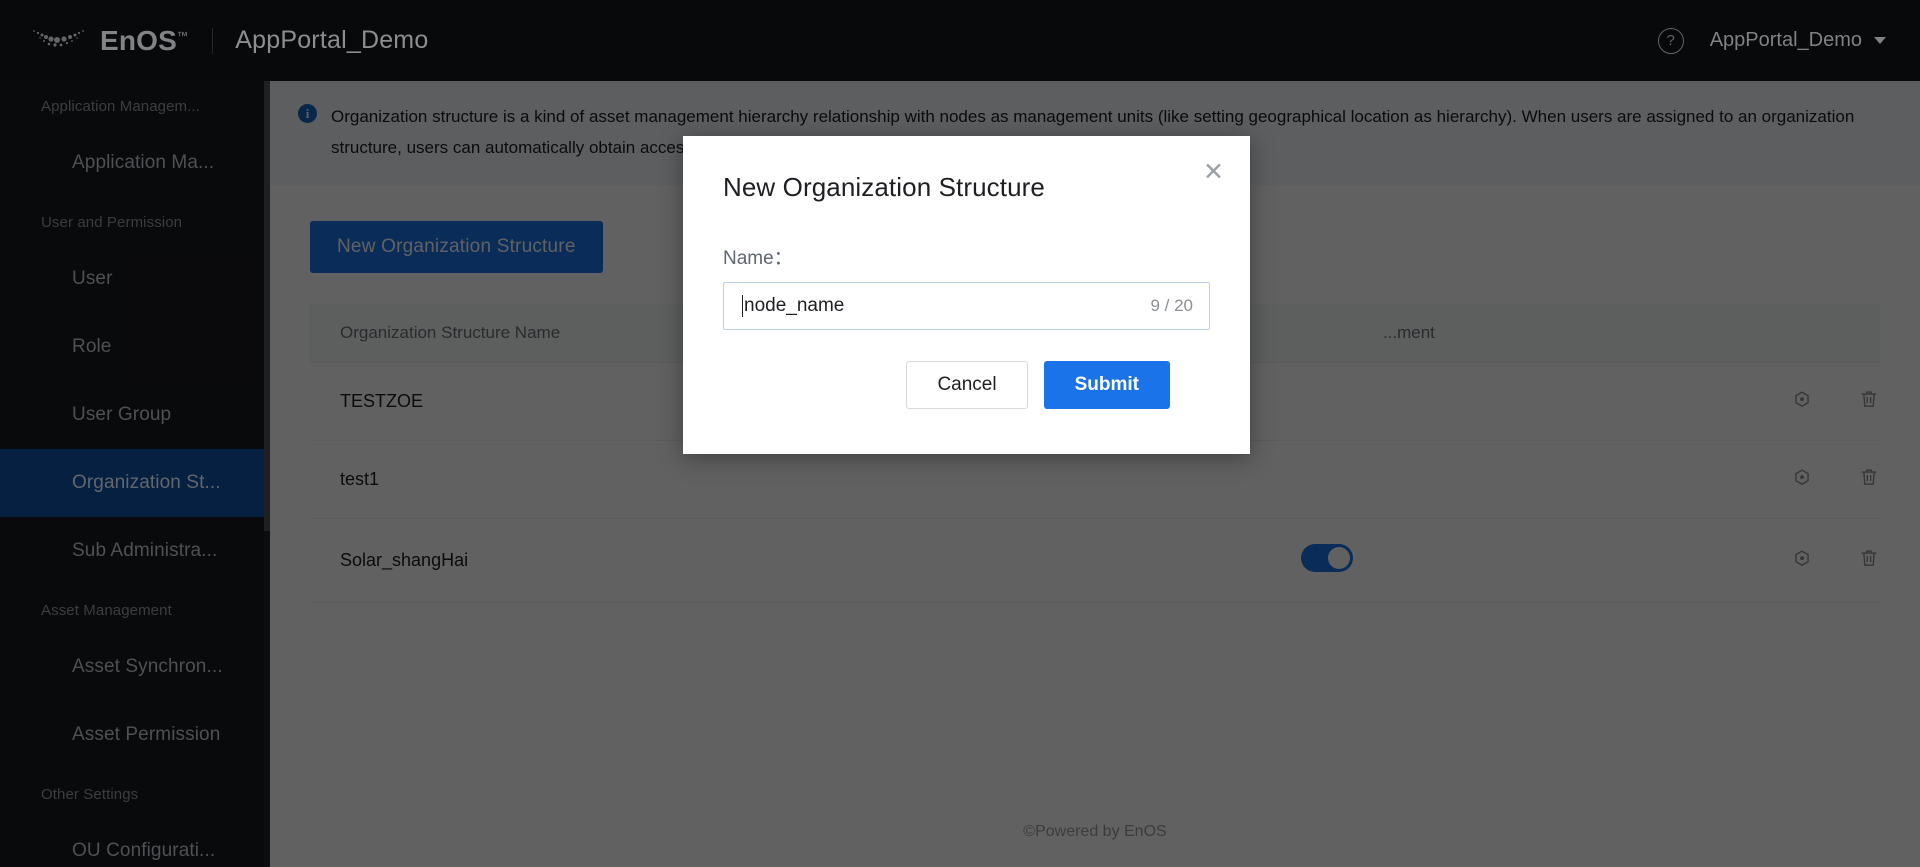 The height and width of the screenshot is (867, 1920). Describe the element at coordinates (967, 385) in the screenshot. I see `cancel-button: Cancel` at that location.